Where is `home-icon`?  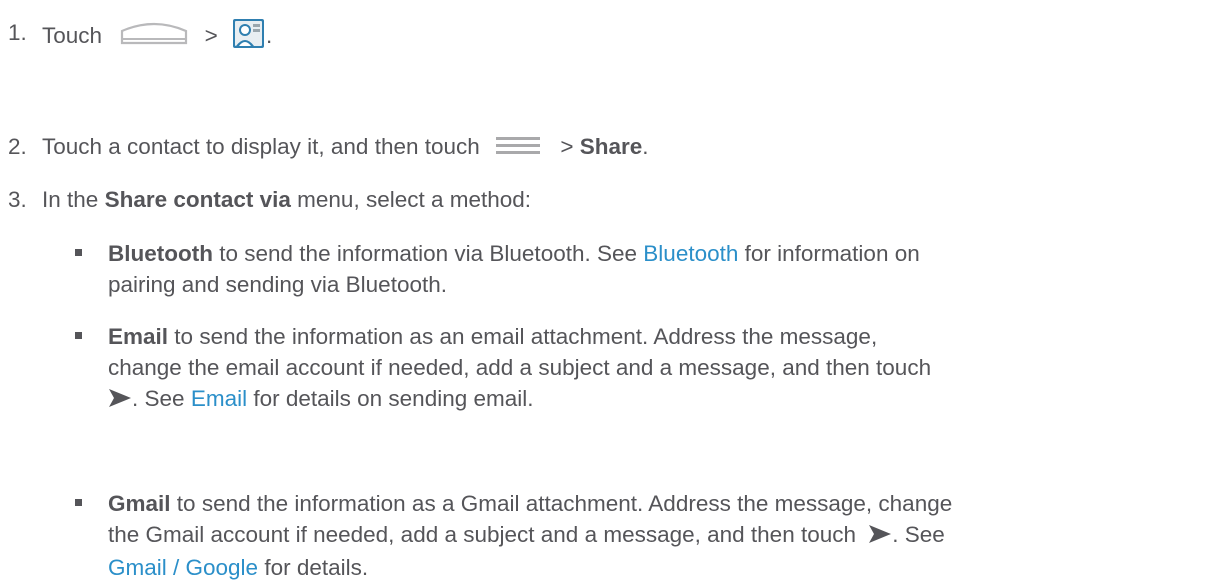 home-icon is located at coordinates (154, 37).